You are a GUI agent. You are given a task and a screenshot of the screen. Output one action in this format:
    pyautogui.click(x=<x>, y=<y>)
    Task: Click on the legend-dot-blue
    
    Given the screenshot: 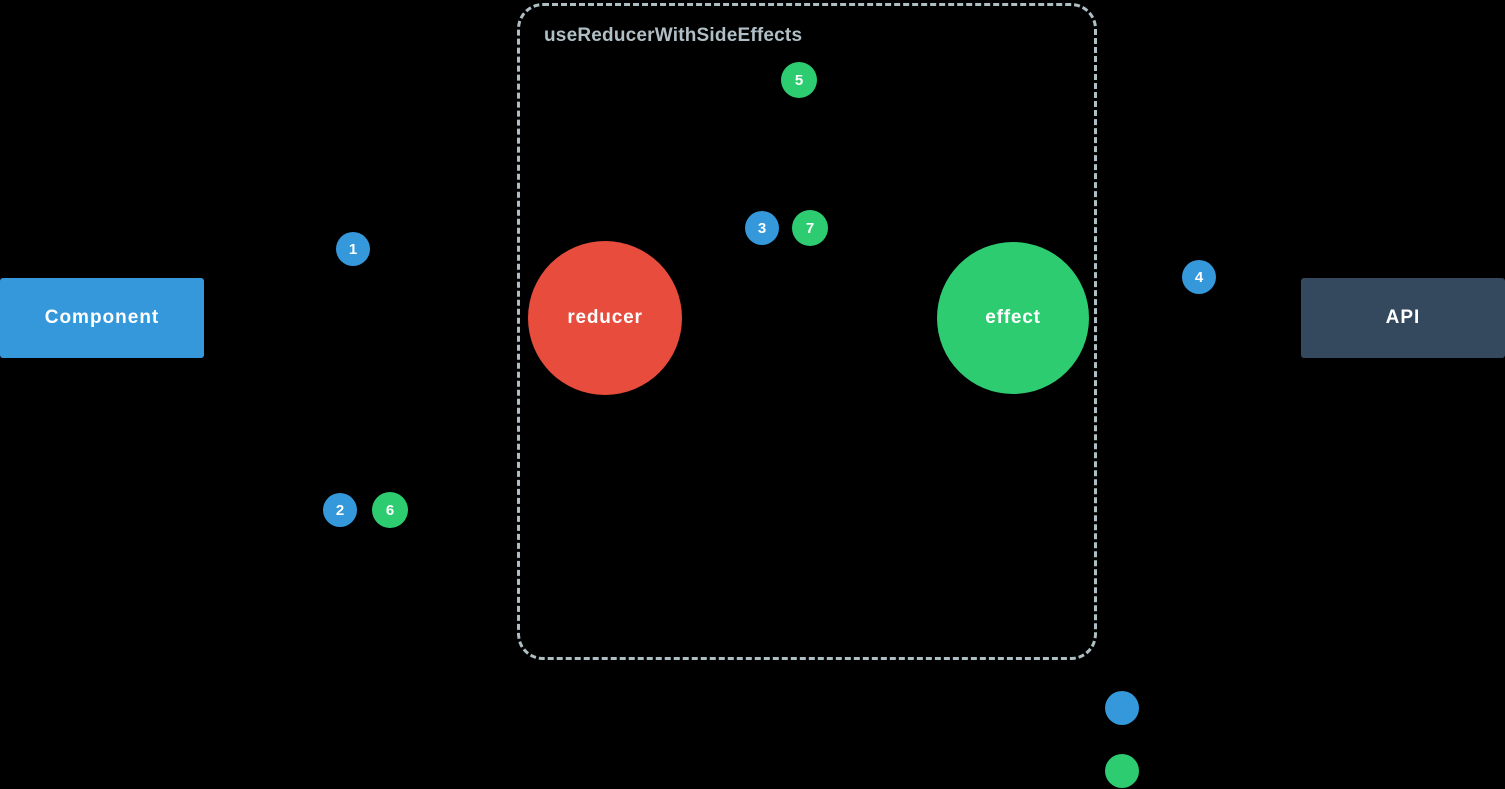 What is the action you would take?
    pyautogui.click(x=1122, y=708)
    